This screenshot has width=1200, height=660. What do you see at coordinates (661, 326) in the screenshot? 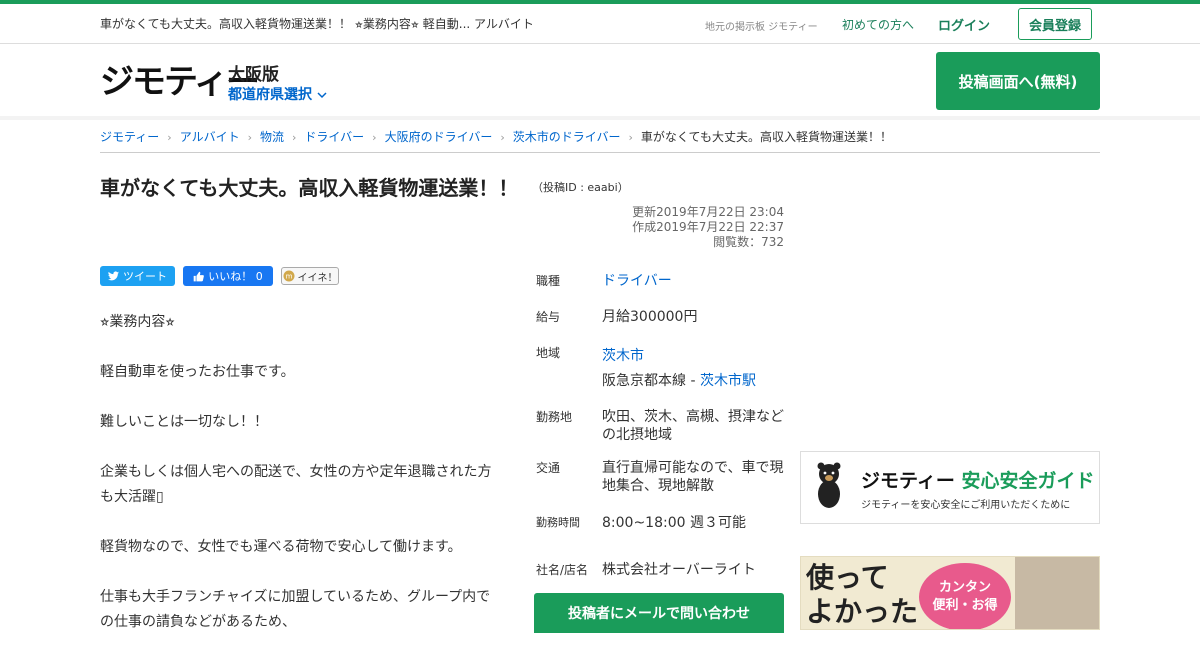
I see `detail-row-salary: 給与 月給300000円` at bounding box center [661, 326].